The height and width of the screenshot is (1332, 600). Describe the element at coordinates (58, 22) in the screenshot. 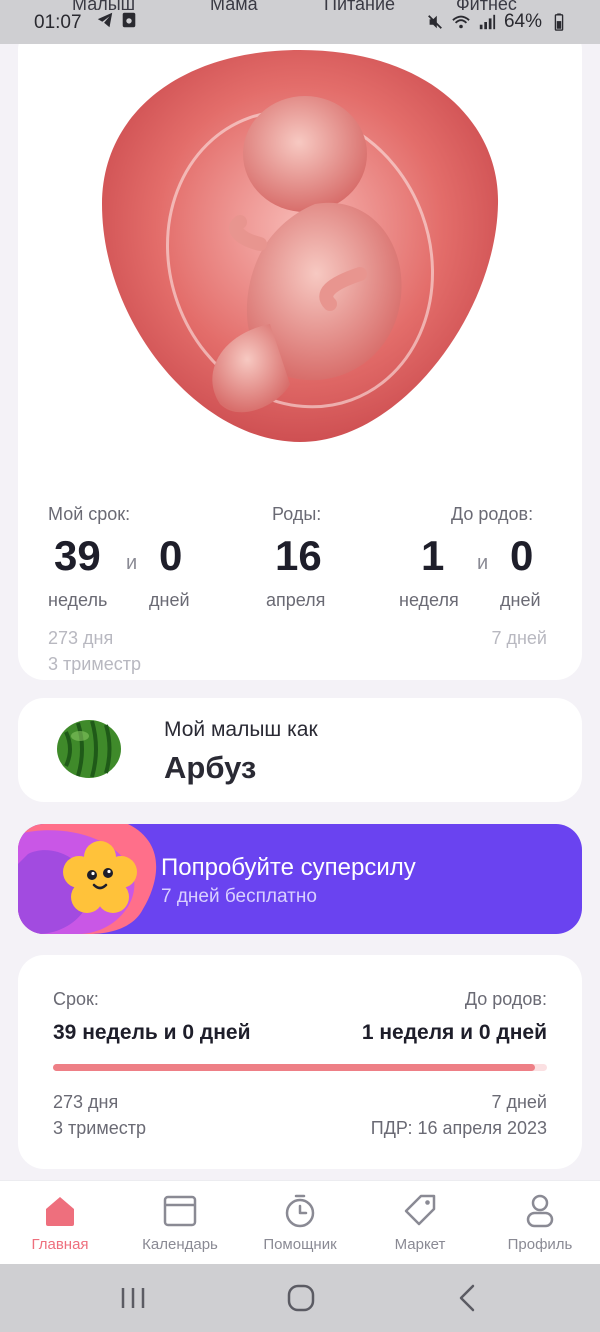

I see `status-time: 01:07` at that location.